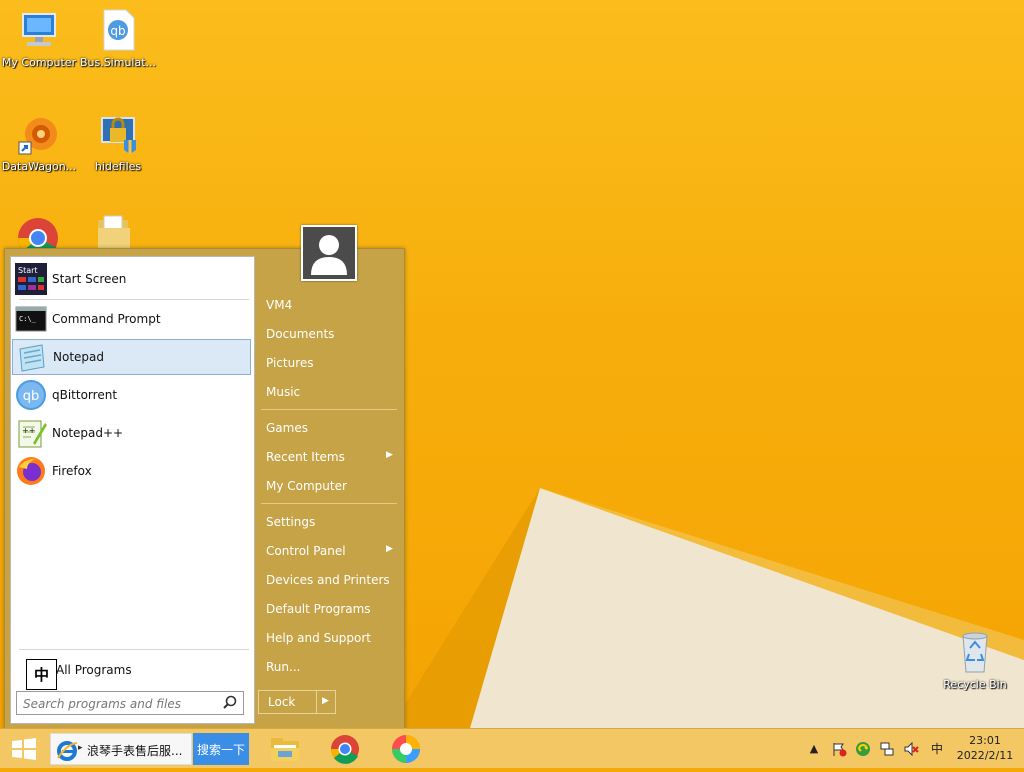 The width and height of the screenshot is (1024, 772). Describe the element at coordinates (290, 522) in the screenshot. I see `menu-item-settings: Settings` at that location.